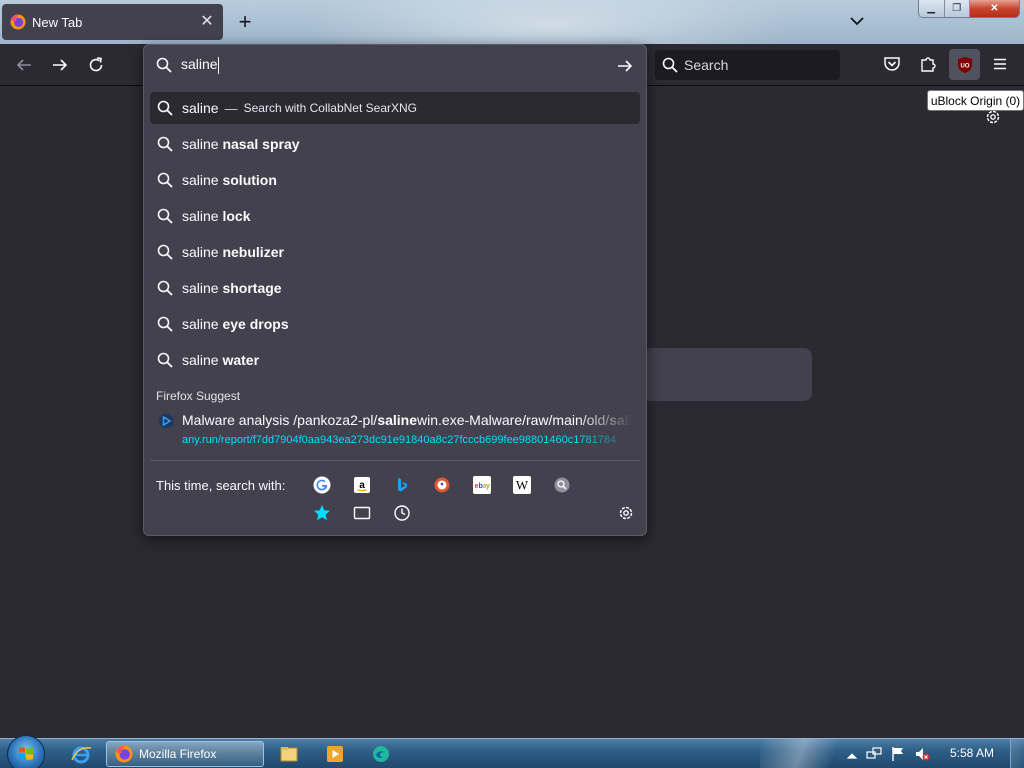 The width and height of the screenshot is (1024, 768). Describe the element at coordinates (57, 22) in the screenshot. I see `tab-title: New Tab` at that location.